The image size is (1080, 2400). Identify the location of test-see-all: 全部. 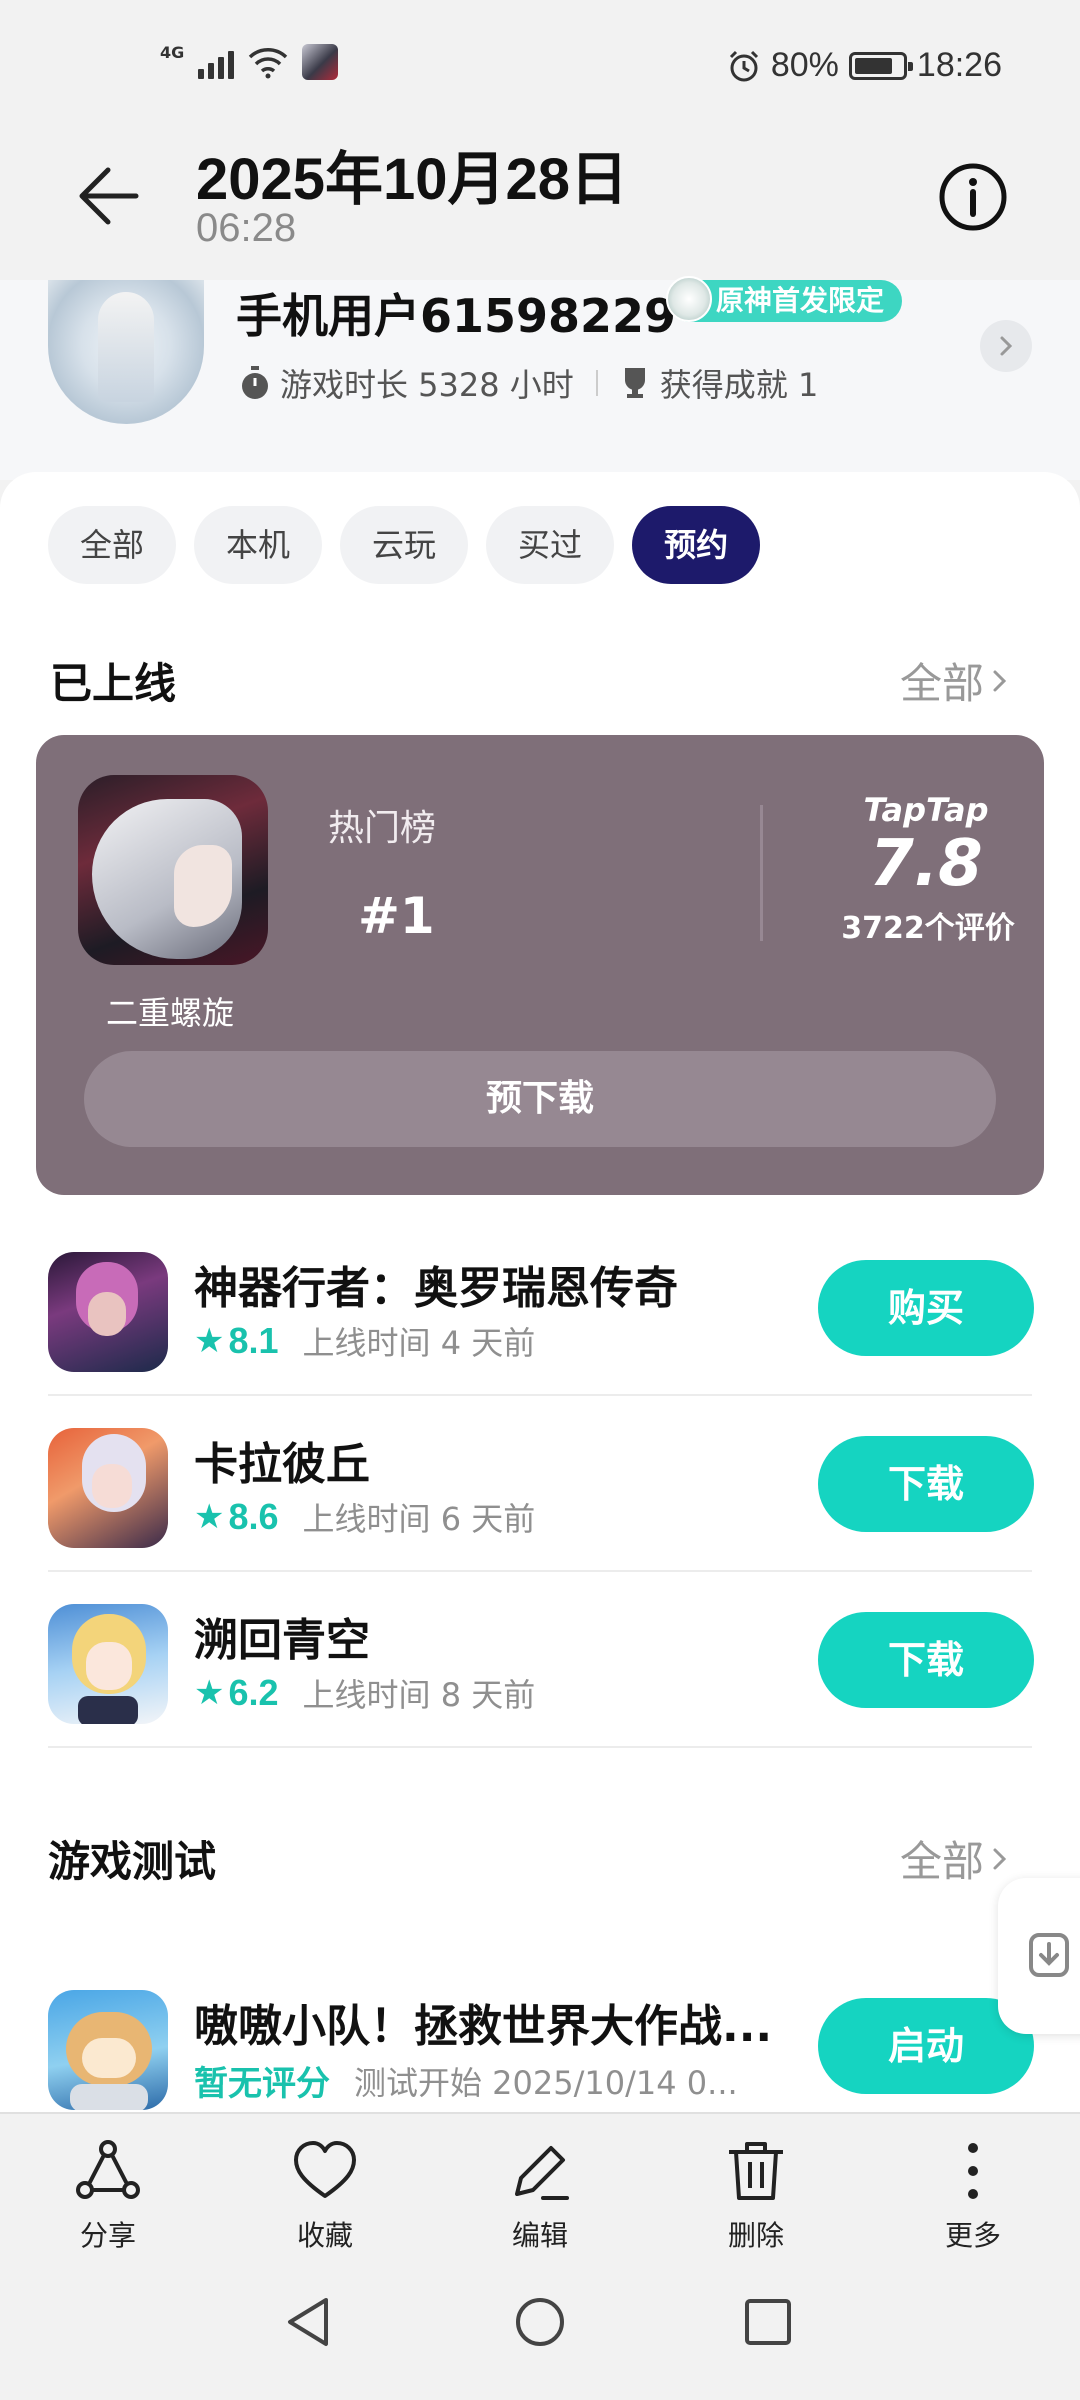
(955, 1858).